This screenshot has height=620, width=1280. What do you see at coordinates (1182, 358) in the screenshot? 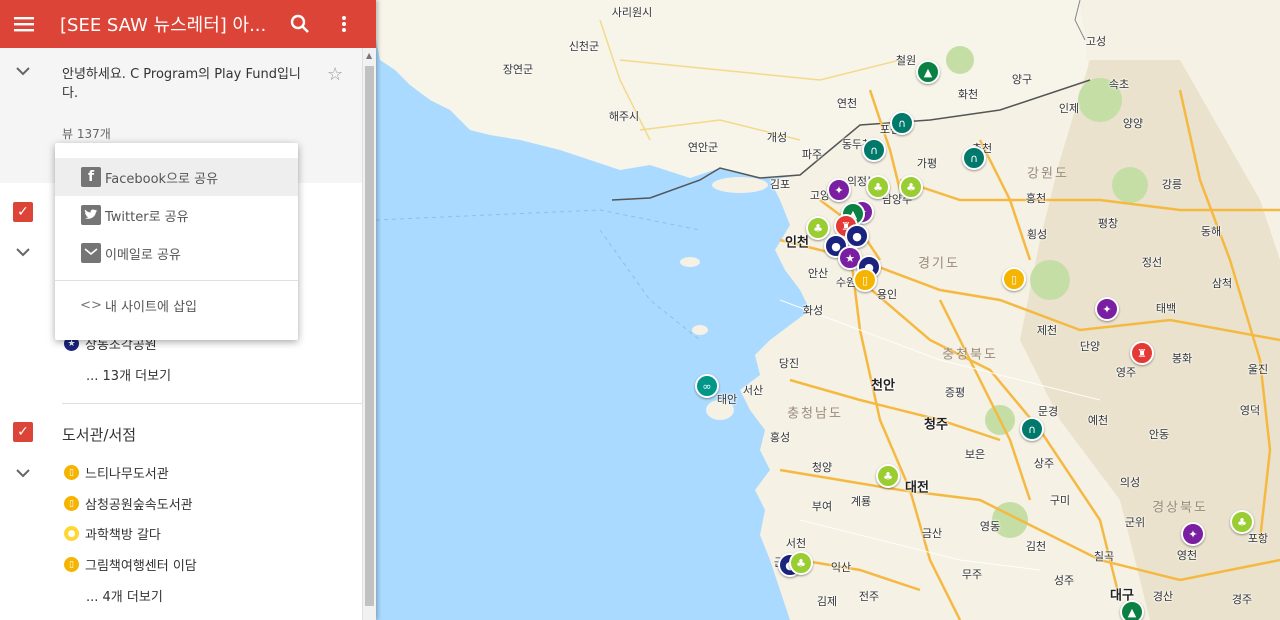
I see `map-label-bonghwa: 봉화` at bounding box center [1182, 358].